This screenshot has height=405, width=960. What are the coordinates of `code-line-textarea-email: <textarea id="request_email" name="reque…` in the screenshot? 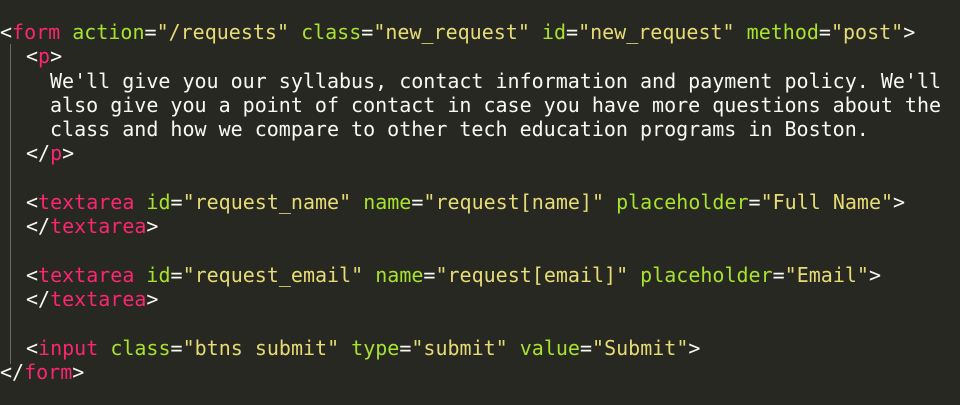 It's located at (453, 274).